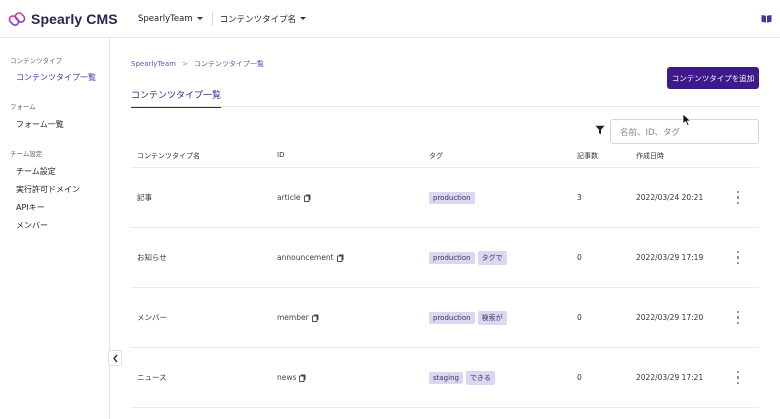  I want to click on app-name: Spearly CMS, so click(74, 18).